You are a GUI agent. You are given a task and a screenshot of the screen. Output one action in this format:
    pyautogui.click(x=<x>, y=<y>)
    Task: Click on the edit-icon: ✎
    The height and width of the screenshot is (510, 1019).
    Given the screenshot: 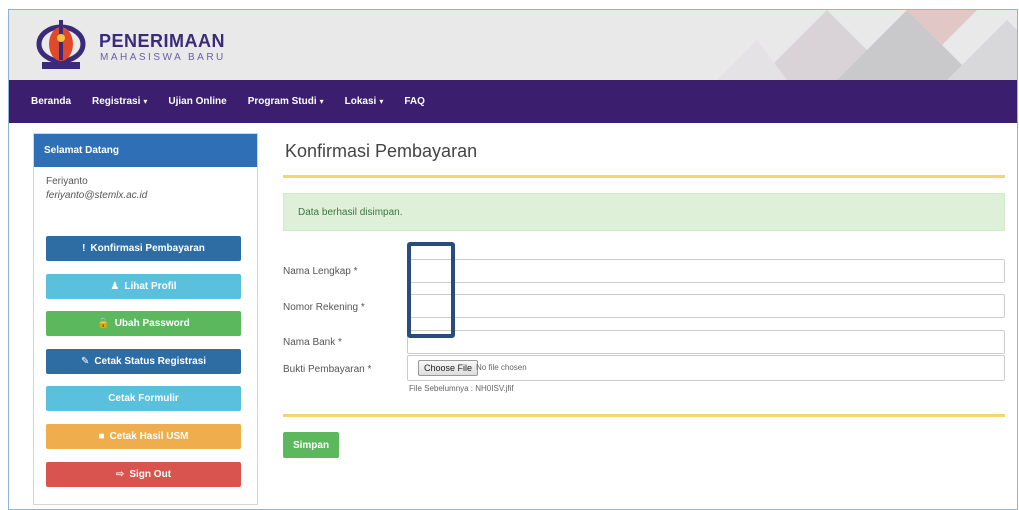 What is the action you would take?
    pyautogui.click(x=85, y=361)
    